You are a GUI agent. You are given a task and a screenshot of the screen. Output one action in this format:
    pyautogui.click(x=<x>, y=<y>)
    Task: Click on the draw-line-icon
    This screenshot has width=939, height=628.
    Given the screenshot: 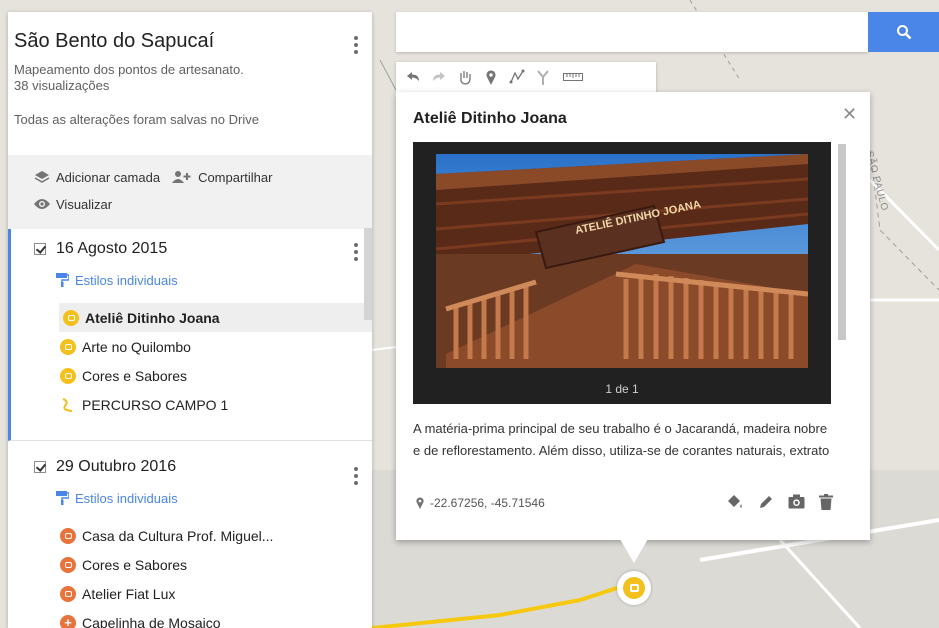 What is the action you would take?
    pyautogui.click(x=517, y=76)
    